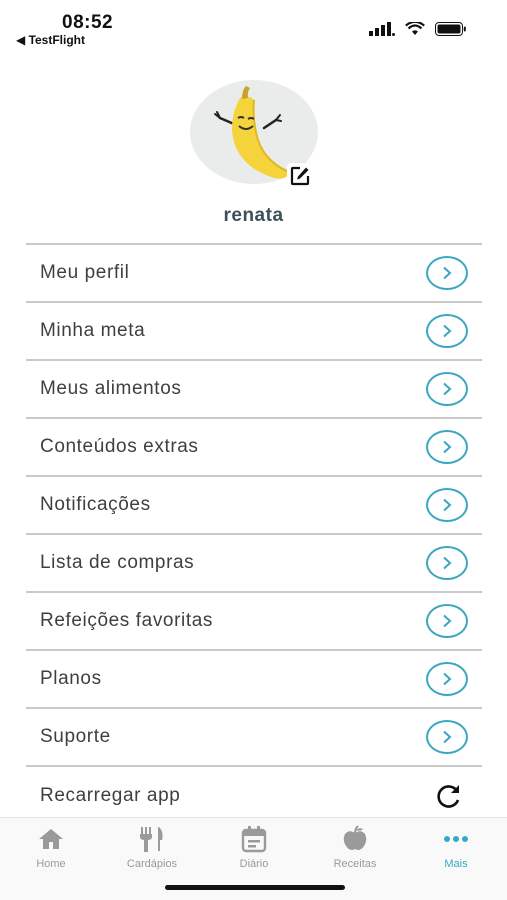  I want to click on apple-icon, so click(355, 839).